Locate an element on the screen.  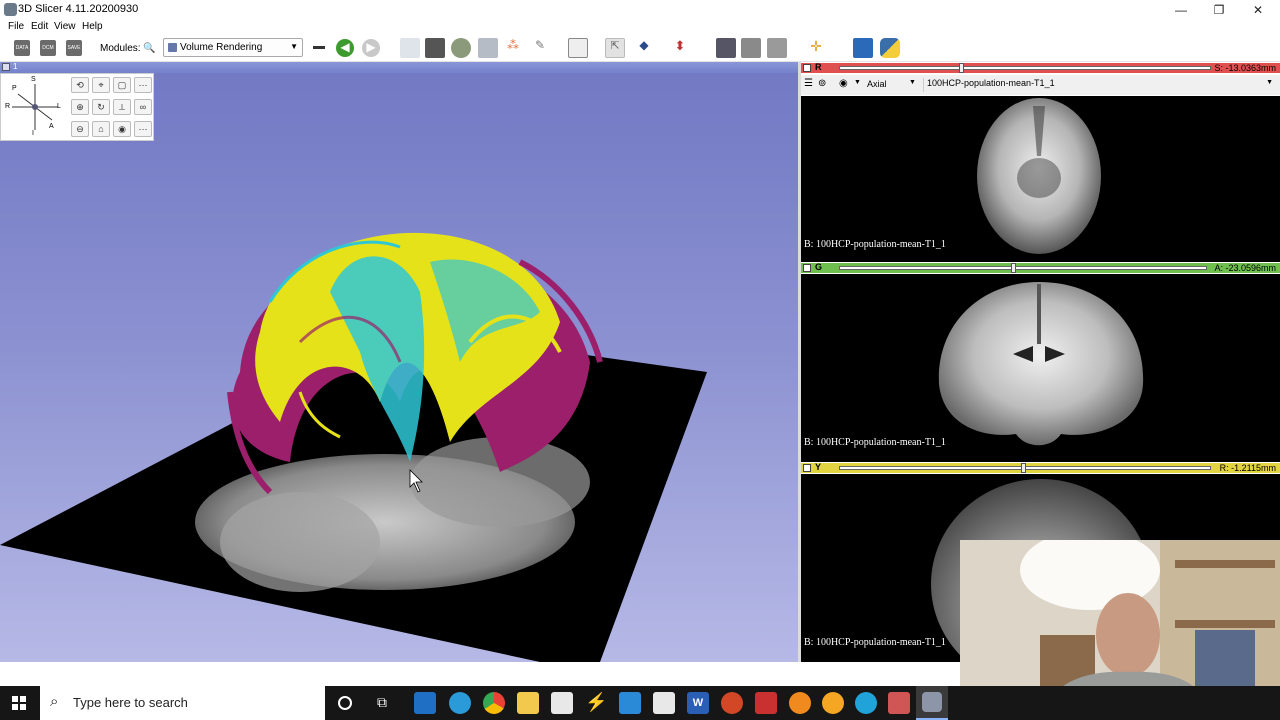
red-slice-image: B: 100HCP-population-mean-T1_1 is located at coordinates (1040, 179).